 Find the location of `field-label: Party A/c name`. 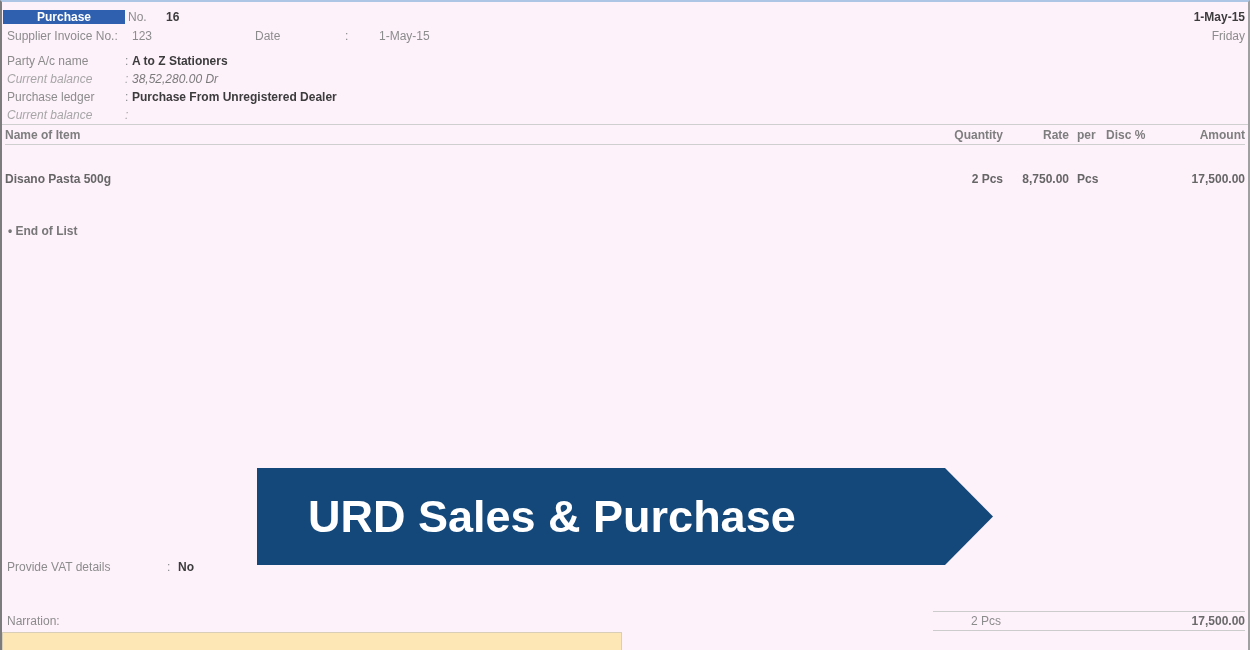

field-label: Party A/c name is located at coordinates (48, 61).